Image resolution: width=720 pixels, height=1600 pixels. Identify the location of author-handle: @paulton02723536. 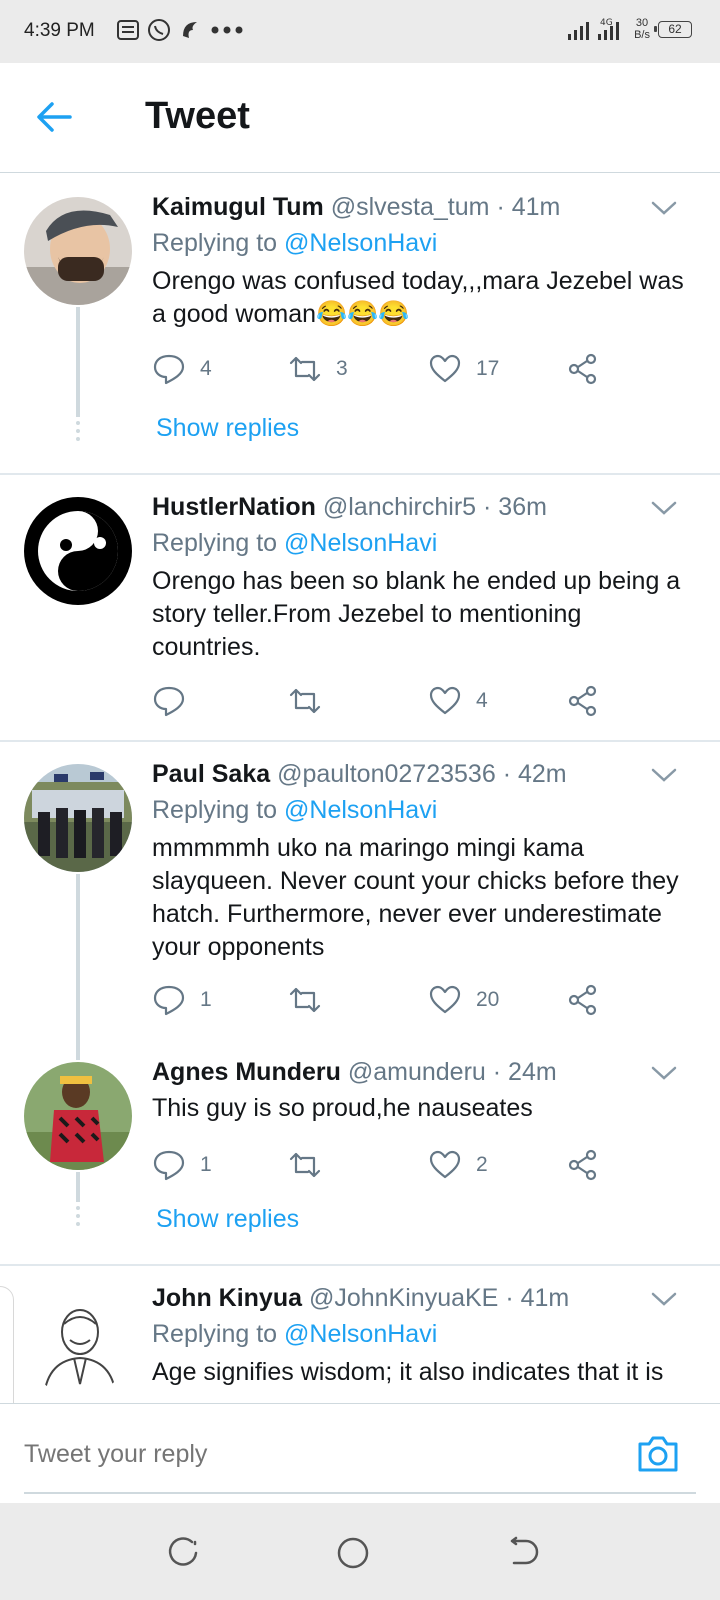
(386, 774).